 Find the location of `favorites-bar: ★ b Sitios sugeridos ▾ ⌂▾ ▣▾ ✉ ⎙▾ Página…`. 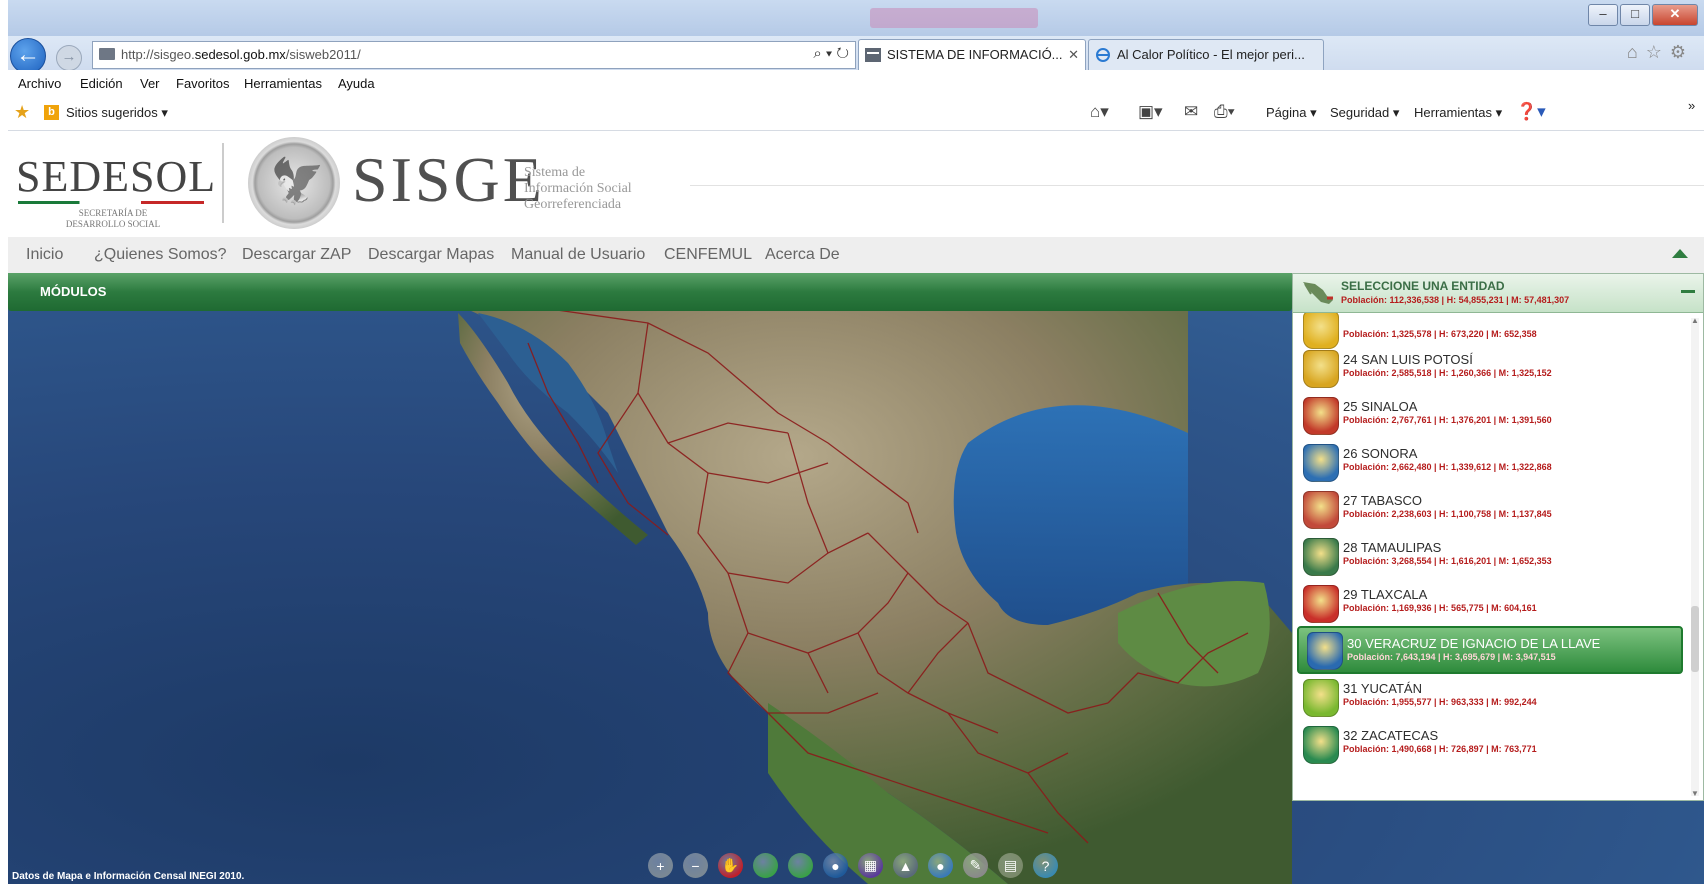

favorites-bar: ★ b Sitios sugeridos ▾ ⌂▾ ▣▾ ✉ ⎙▾ Página… is located at coordinates (856, 113).